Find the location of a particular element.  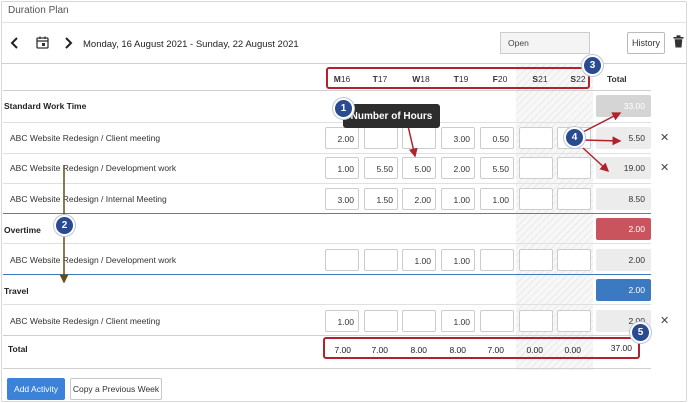

callout-badge: 4 is located at coordinates (574, 137).